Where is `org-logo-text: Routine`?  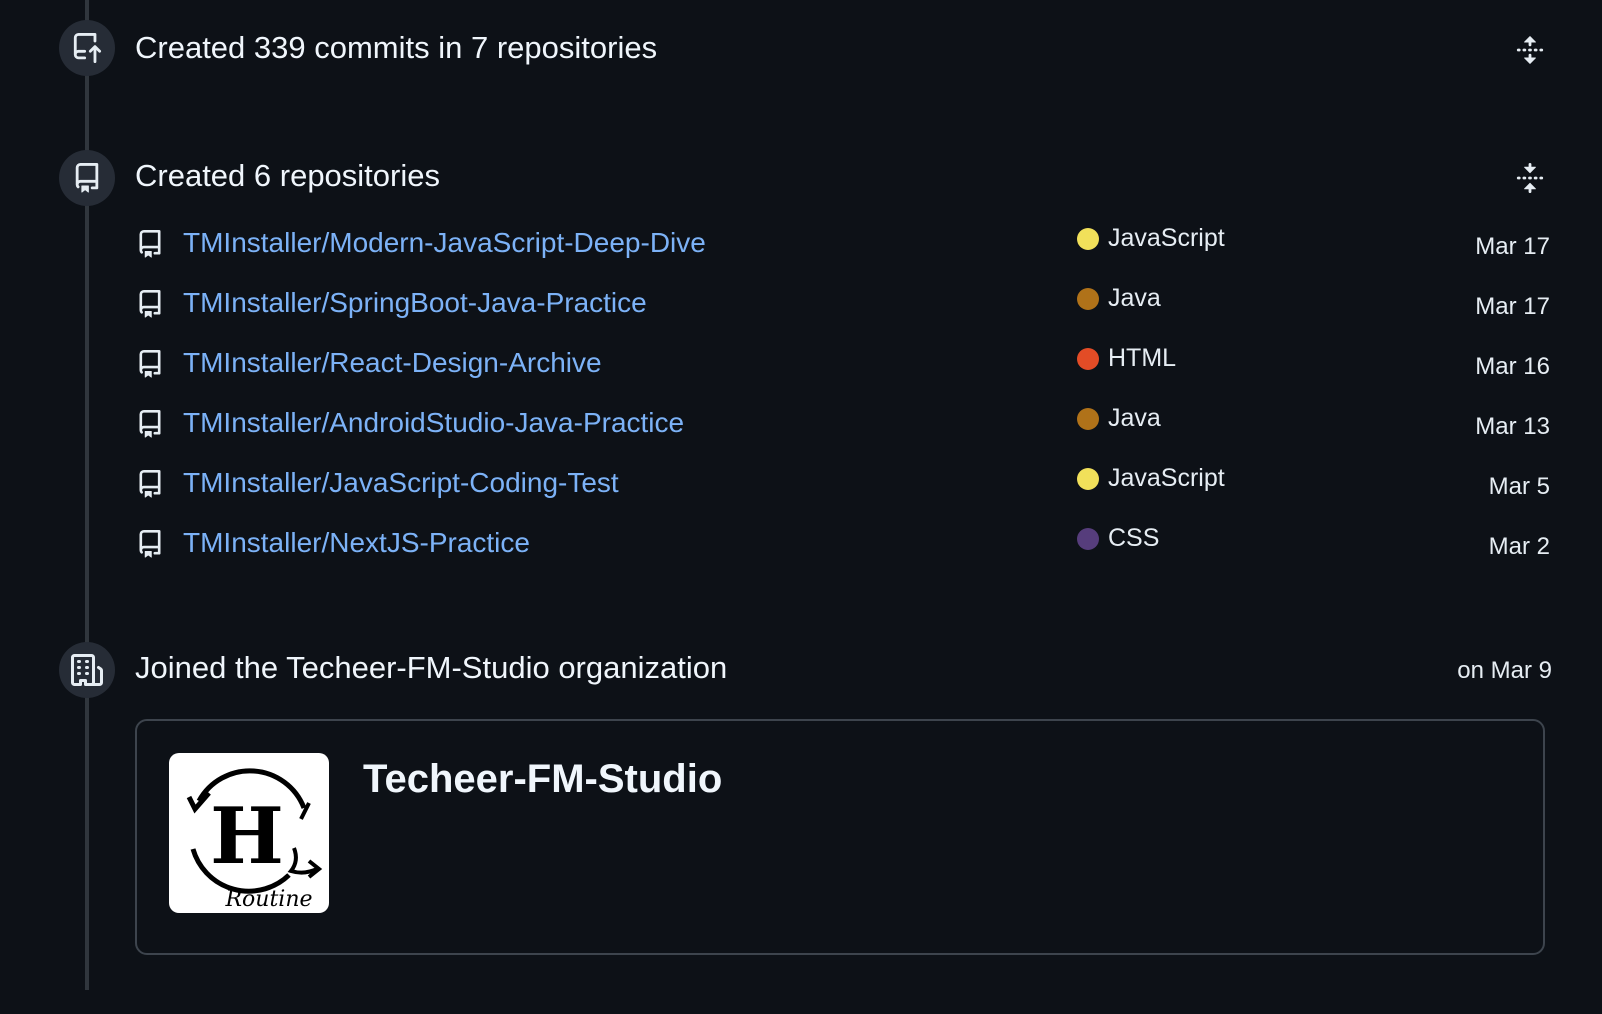 org-logo-text: Routine is located at coordinates (268, 899).